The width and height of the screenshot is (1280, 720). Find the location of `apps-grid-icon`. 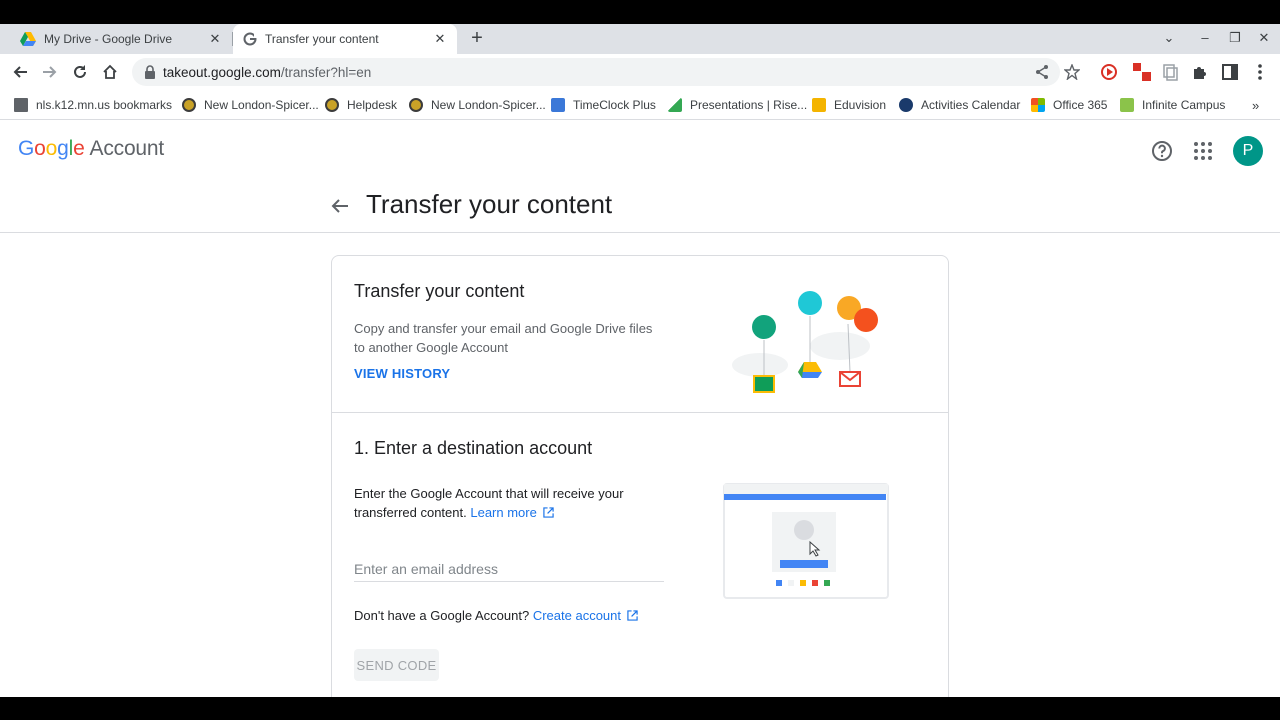

apps-grid-icon is located at coordinates (1203, 151).